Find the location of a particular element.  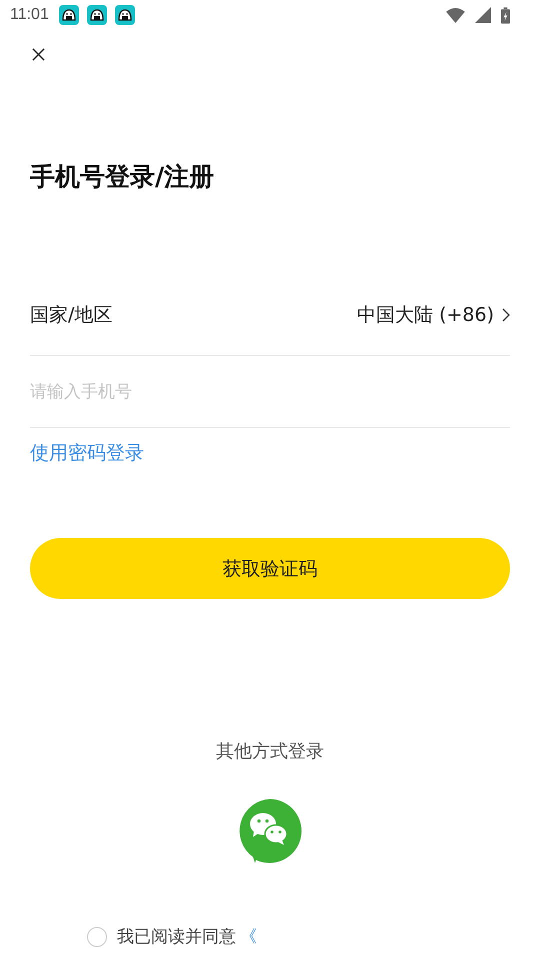

wifi-icon is located at coordinates (455, 15).